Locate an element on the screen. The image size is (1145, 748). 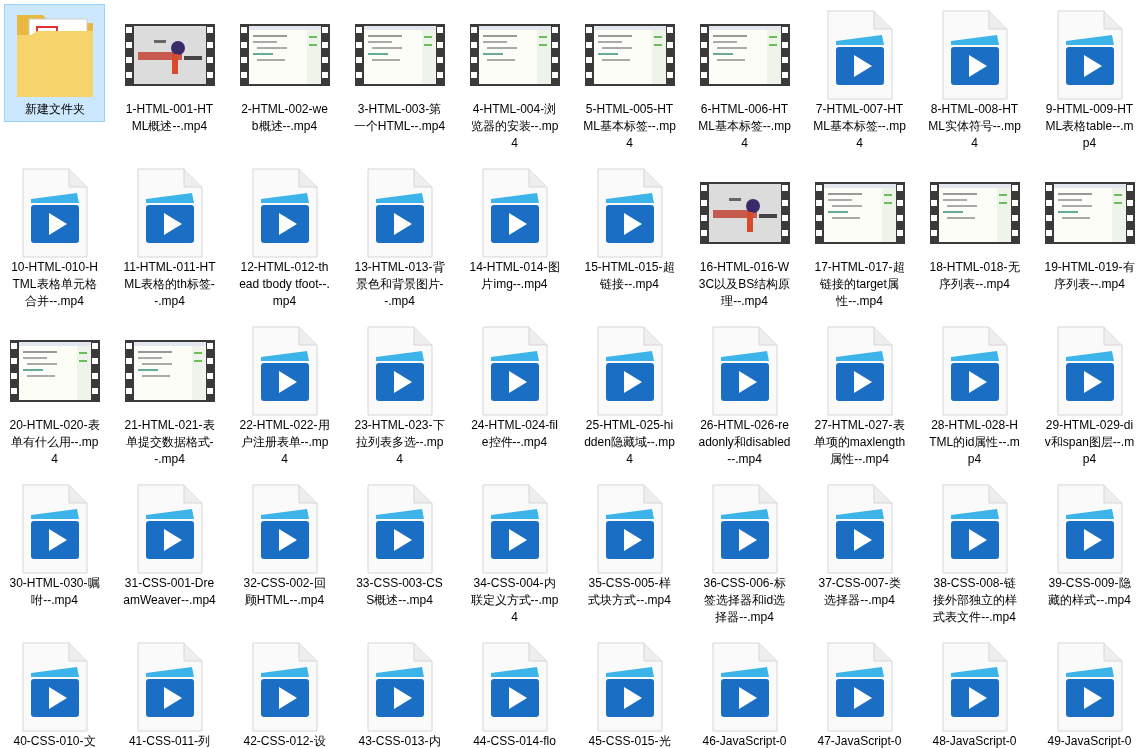
file-item: 2-HTML-002-web概述--.mp4 is located at coordinates (284, 71).